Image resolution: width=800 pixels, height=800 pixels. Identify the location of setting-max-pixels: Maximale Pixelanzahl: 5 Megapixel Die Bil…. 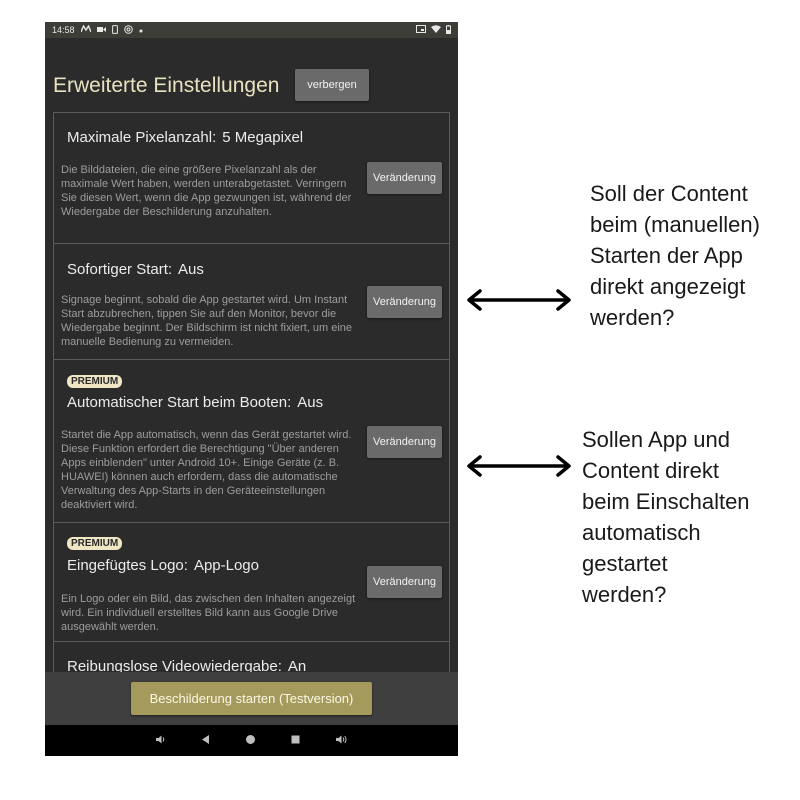
(251, 178).